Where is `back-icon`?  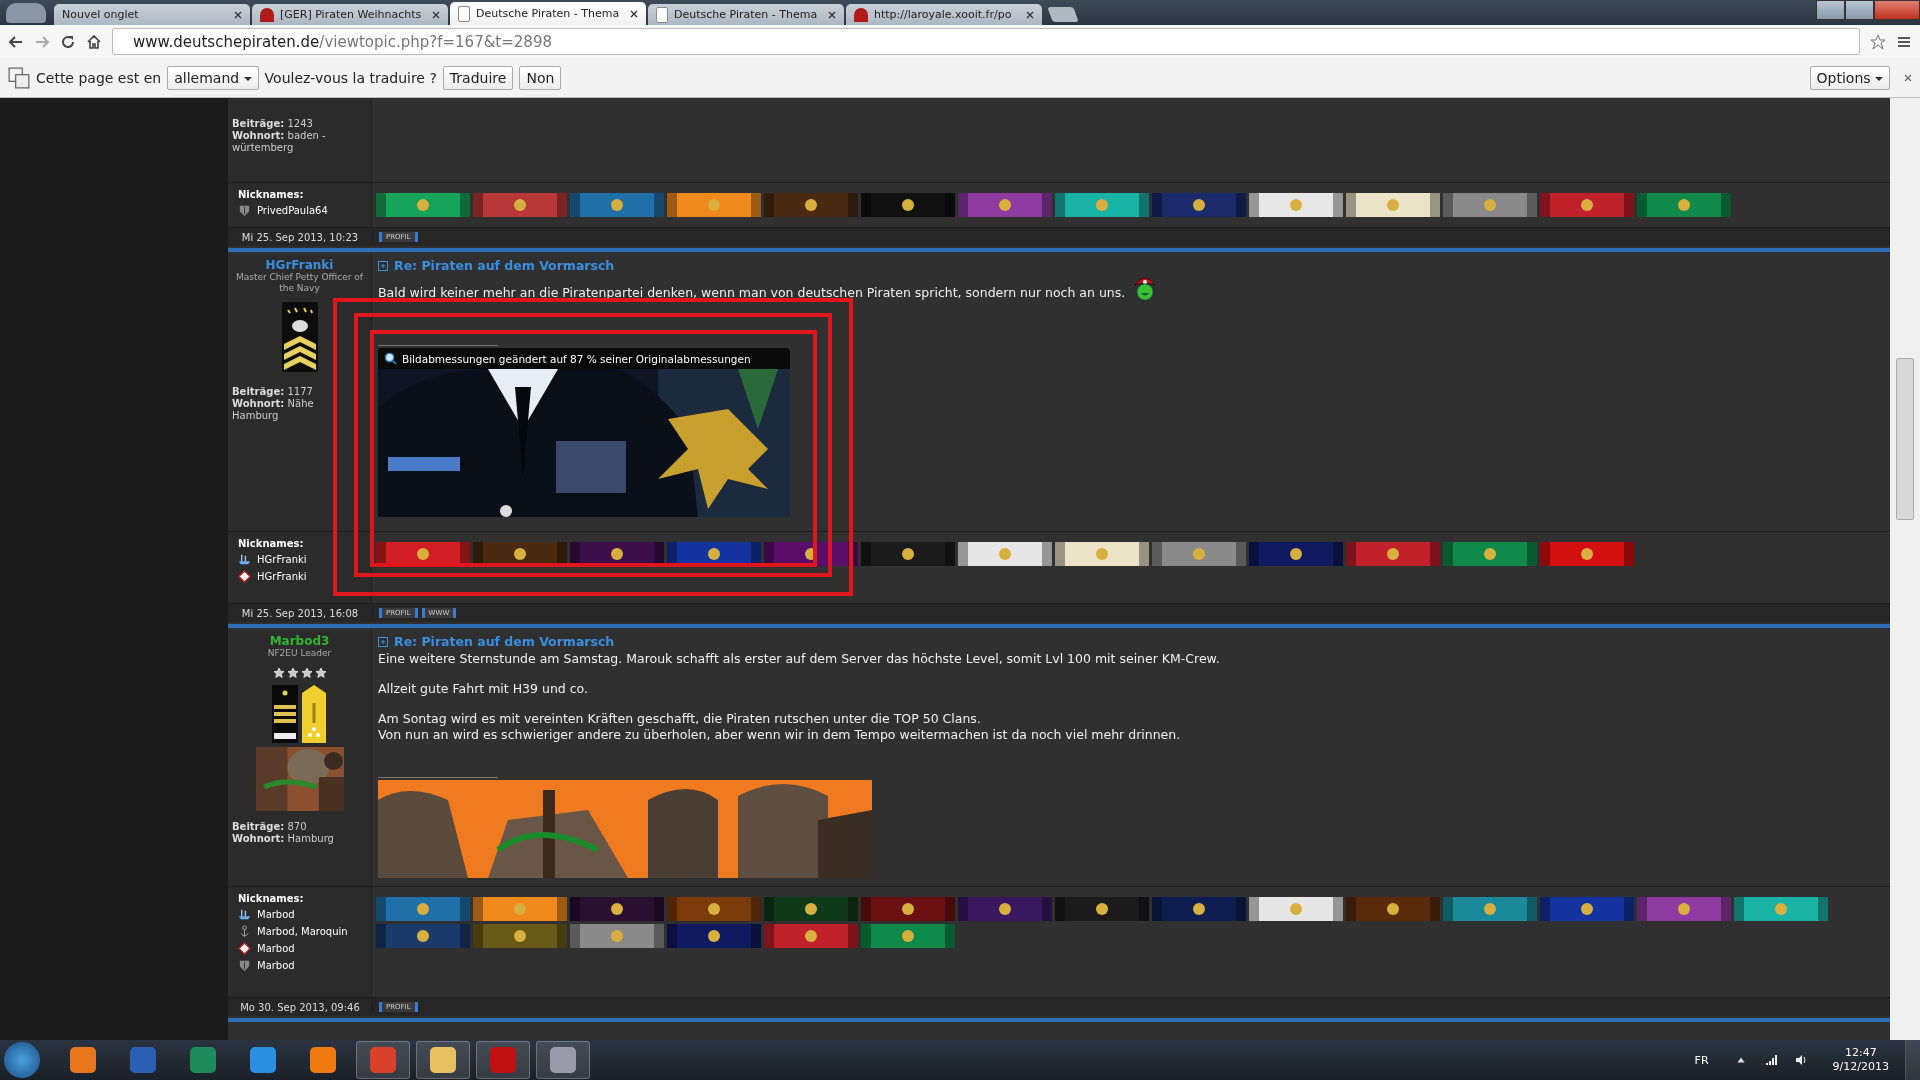 back-icon is located at coordinates (16, 41).